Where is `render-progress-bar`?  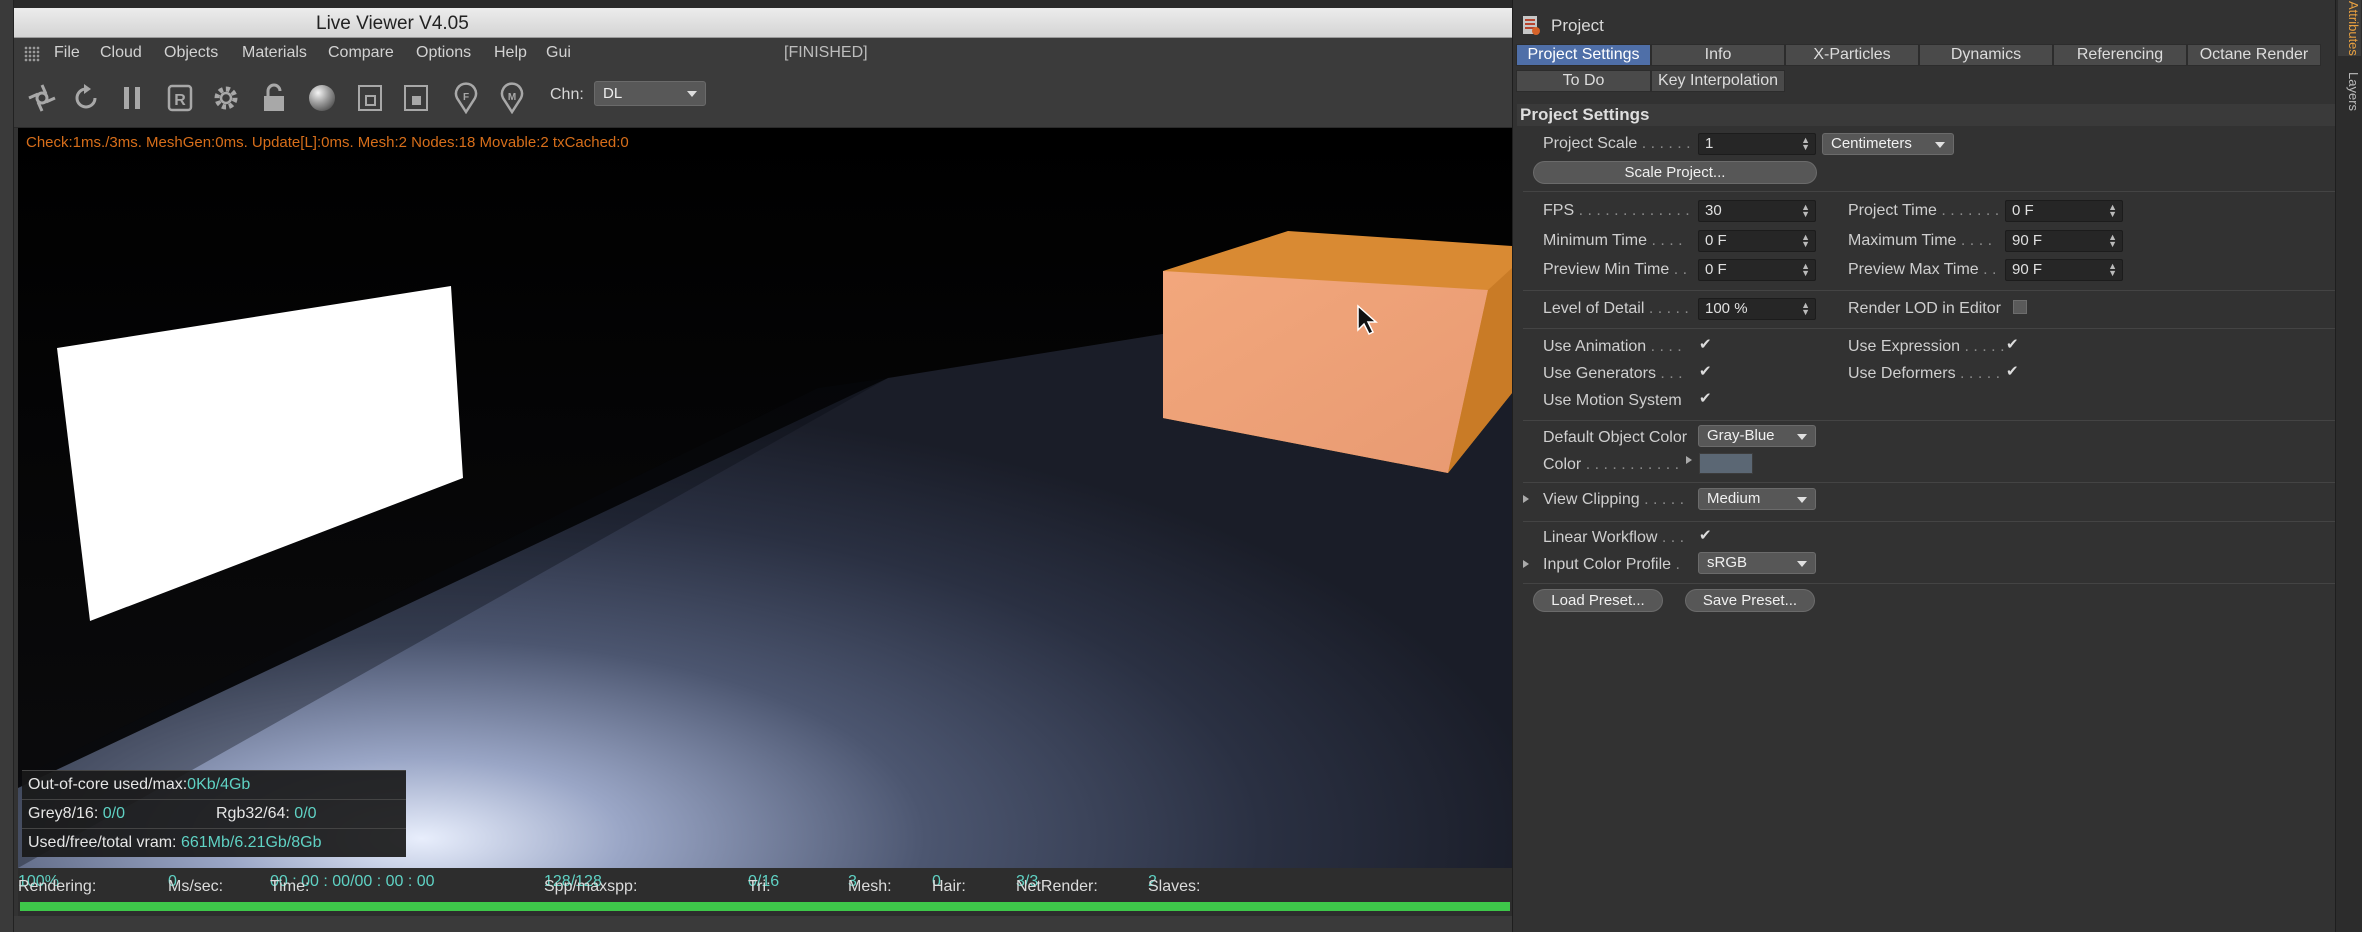
render-progress-bar is located at coordinates (765, 906).